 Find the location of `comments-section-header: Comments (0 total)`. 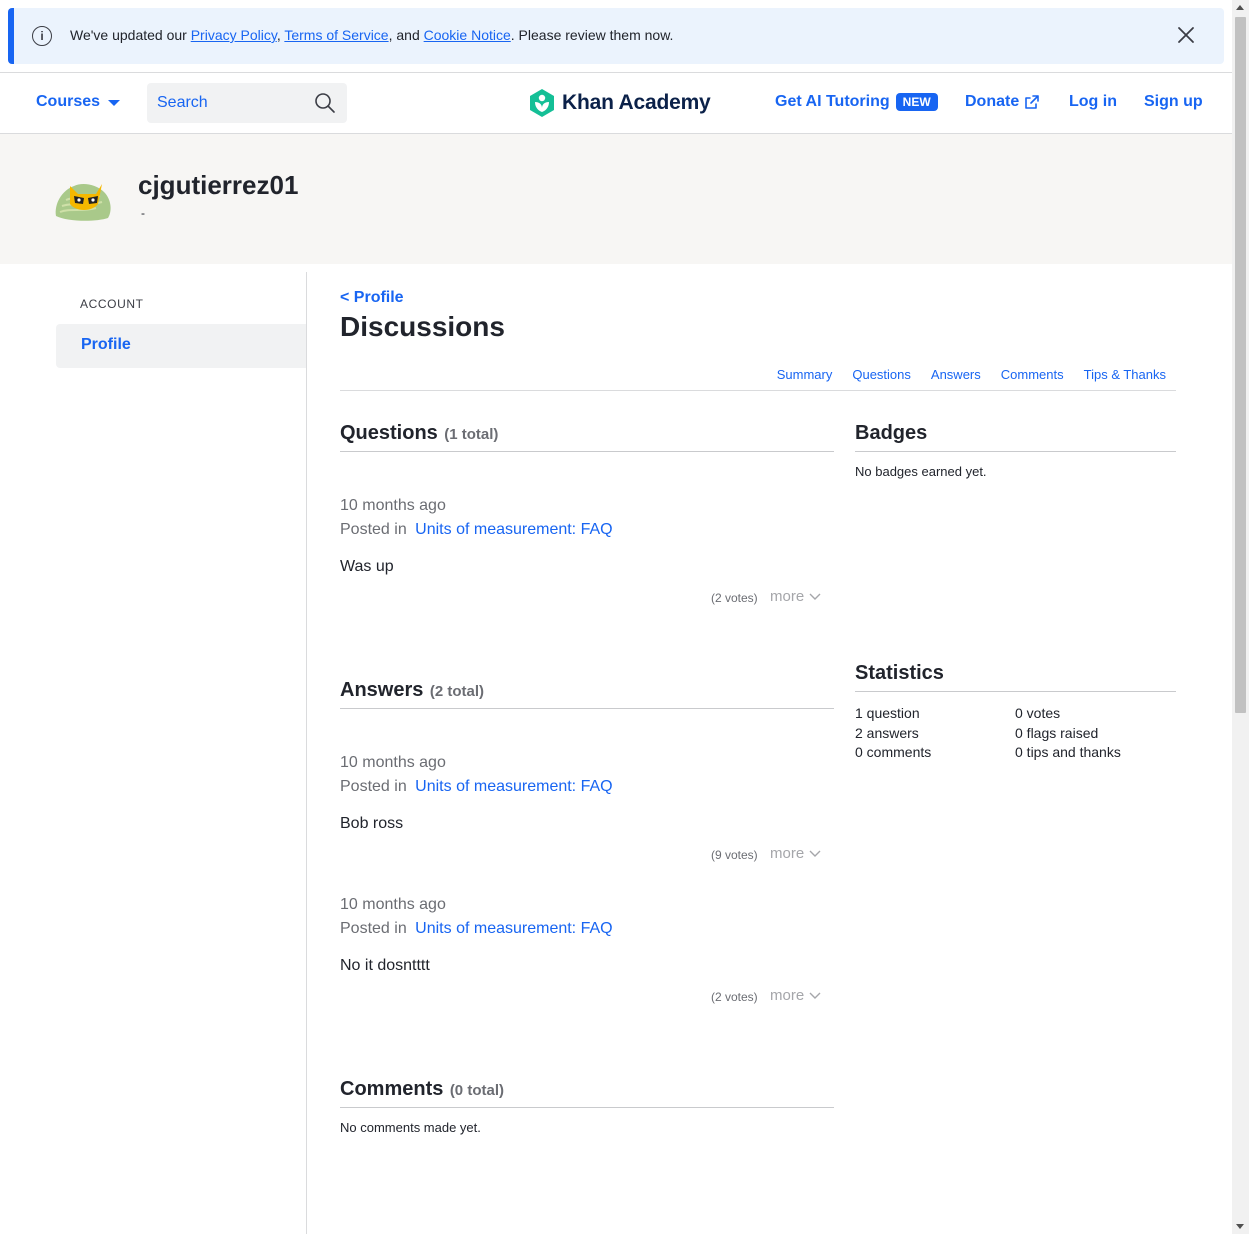

comments-section-header: Comments (0 total) is located at coordinates (587, 1093).